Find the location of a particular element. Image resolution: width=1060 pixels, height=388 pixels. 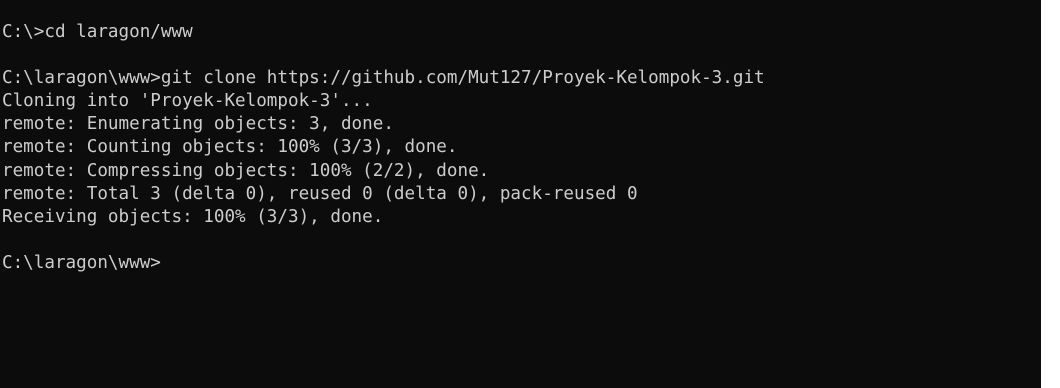

command-line-cd: C:\>cd laragon/www is located at coordinates (97, 32).